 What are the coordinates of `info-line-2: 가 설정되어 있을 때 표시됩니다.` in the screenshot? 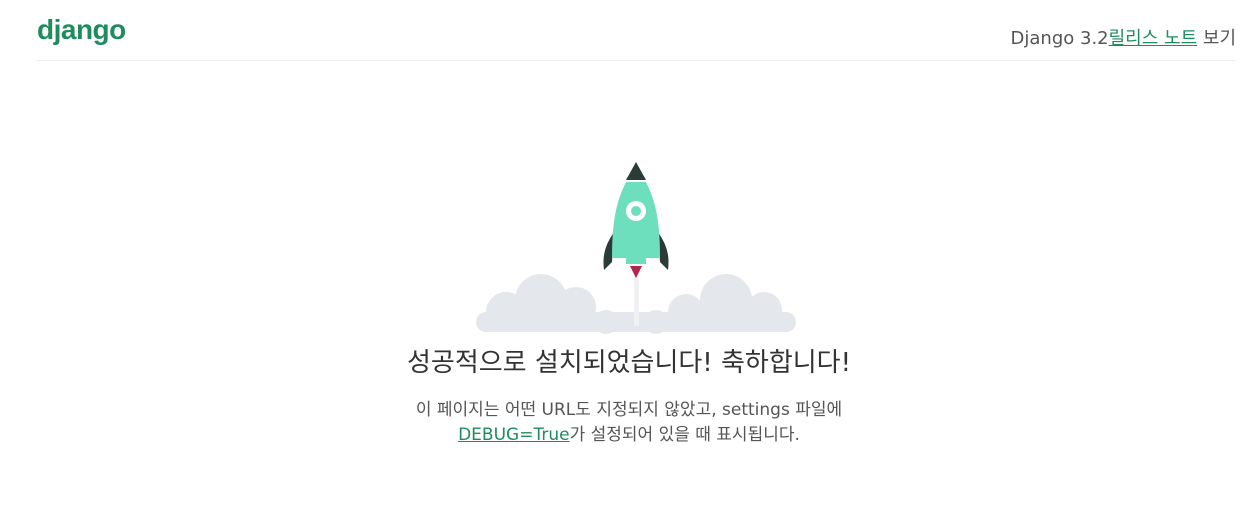 It's located at (684, 435).